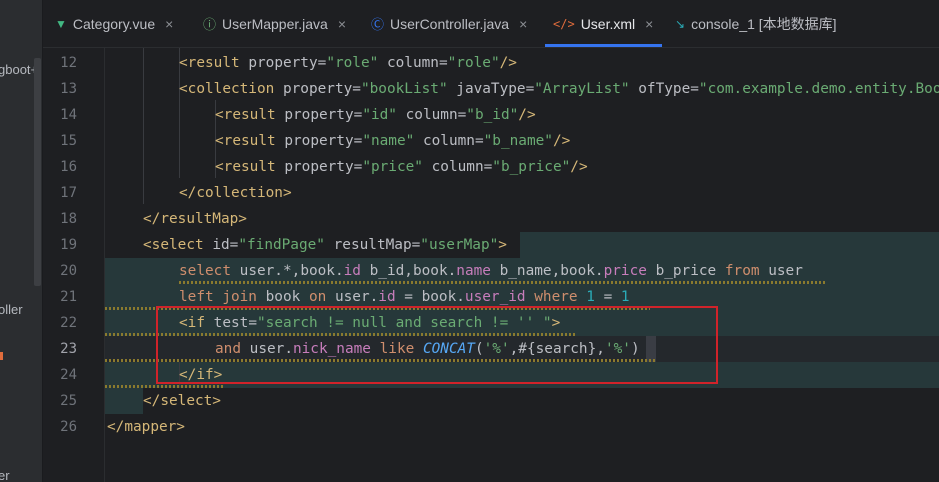 The width and height of the screenshot is (939, 482). What do you see at coordinates (680, 23) in the screenshot?
I see `console-icon: ↘` at bounding box center [680, 23].